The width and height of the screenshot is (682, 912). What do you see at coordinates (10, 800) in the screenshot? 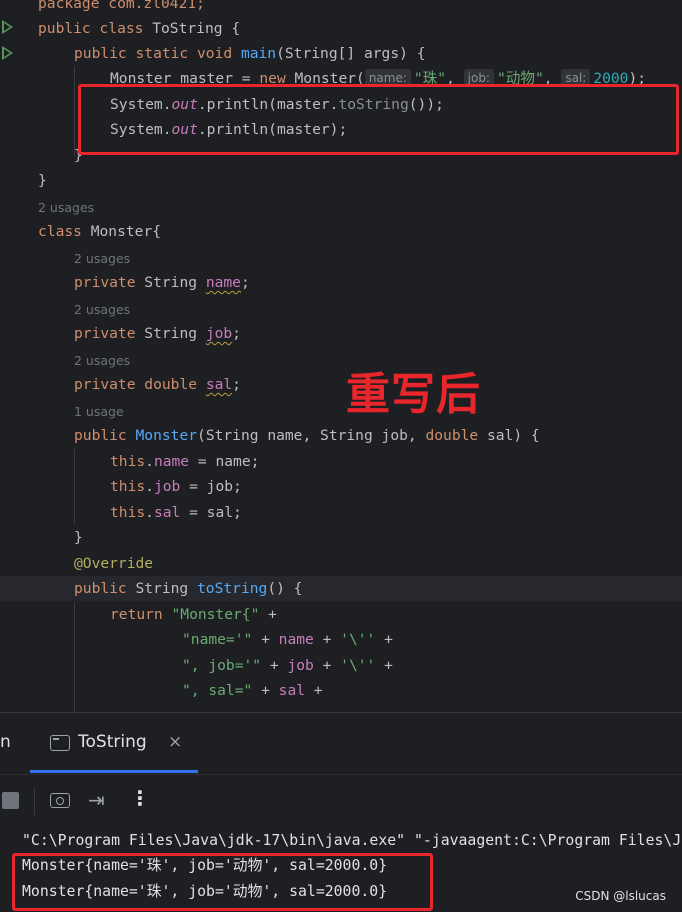
I see `stop-icon` at bounding box center [10, 800].